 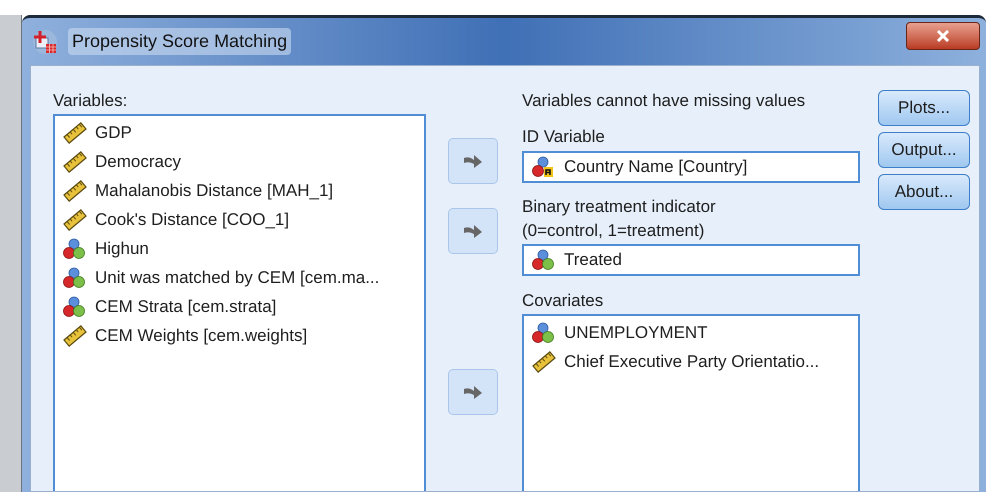 What do you see at coordinates (564, 137) in the screenshot?
I see `id-variable-label: ID Variable` at bounding box center [564, 137].